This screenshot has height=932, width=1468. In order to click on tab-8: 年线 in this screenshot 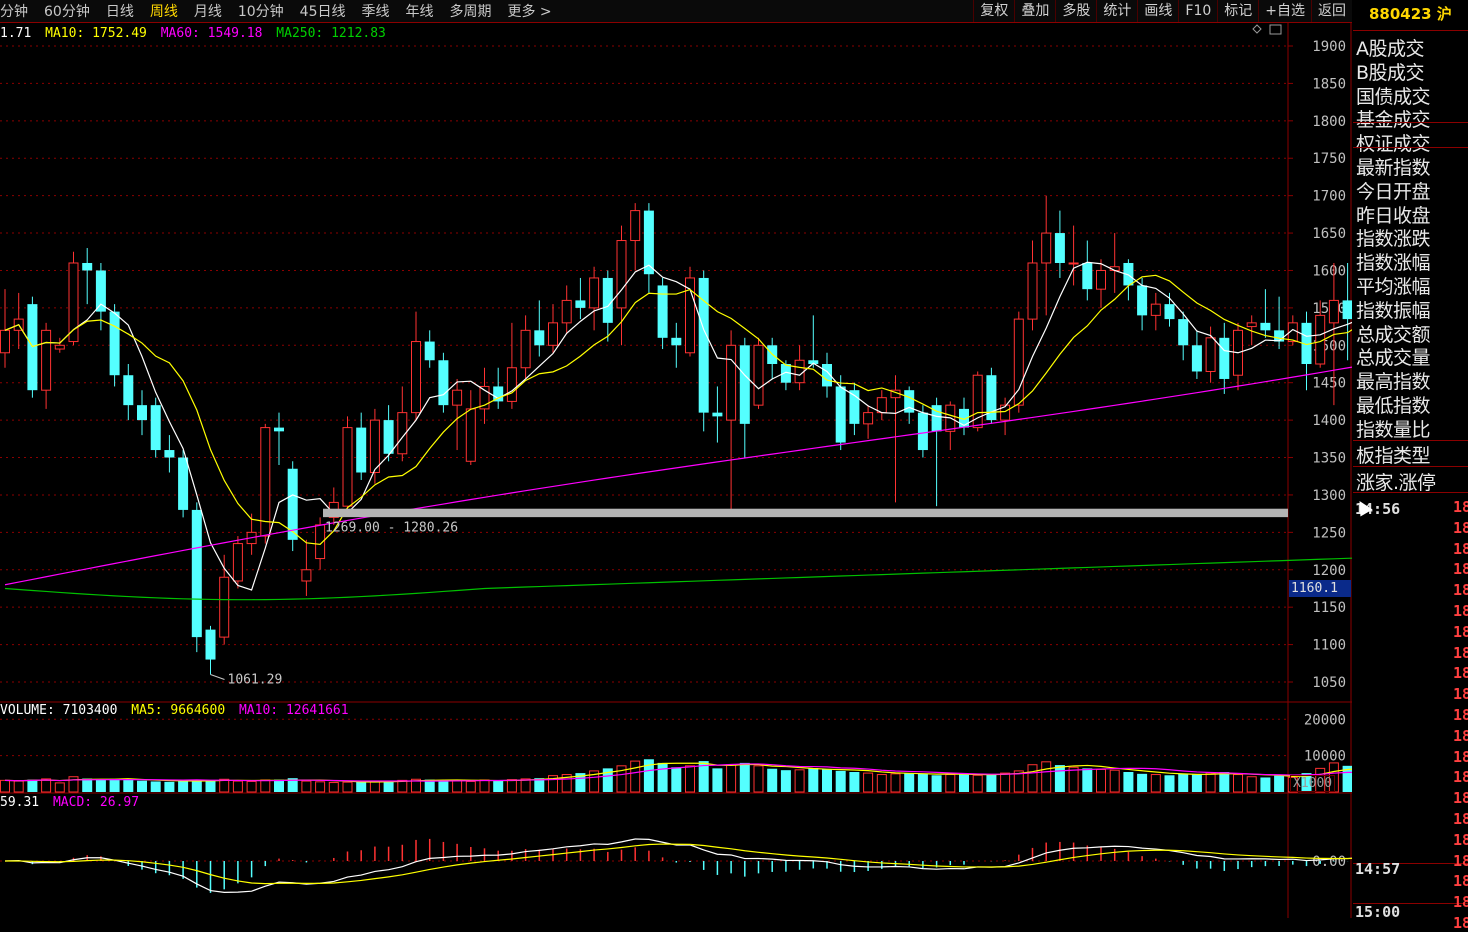, I will do `click(423, 11)`.